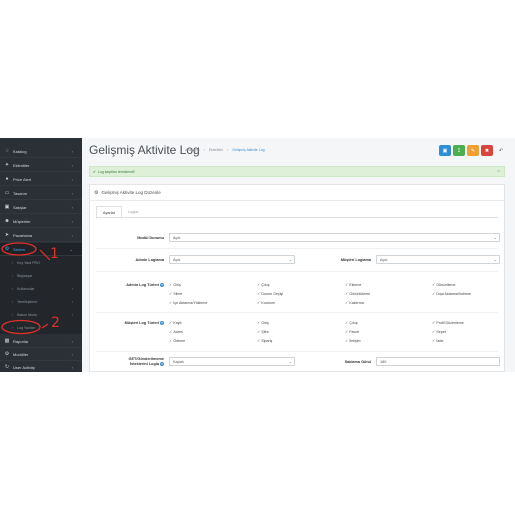 Image resolution: width=515 pixels, height=515 pixels. Describe the element at coordinates (41, 221) in the screenshot. I see `sidebar-item-musteriler: ☻ Müşteriler ›` at that location.